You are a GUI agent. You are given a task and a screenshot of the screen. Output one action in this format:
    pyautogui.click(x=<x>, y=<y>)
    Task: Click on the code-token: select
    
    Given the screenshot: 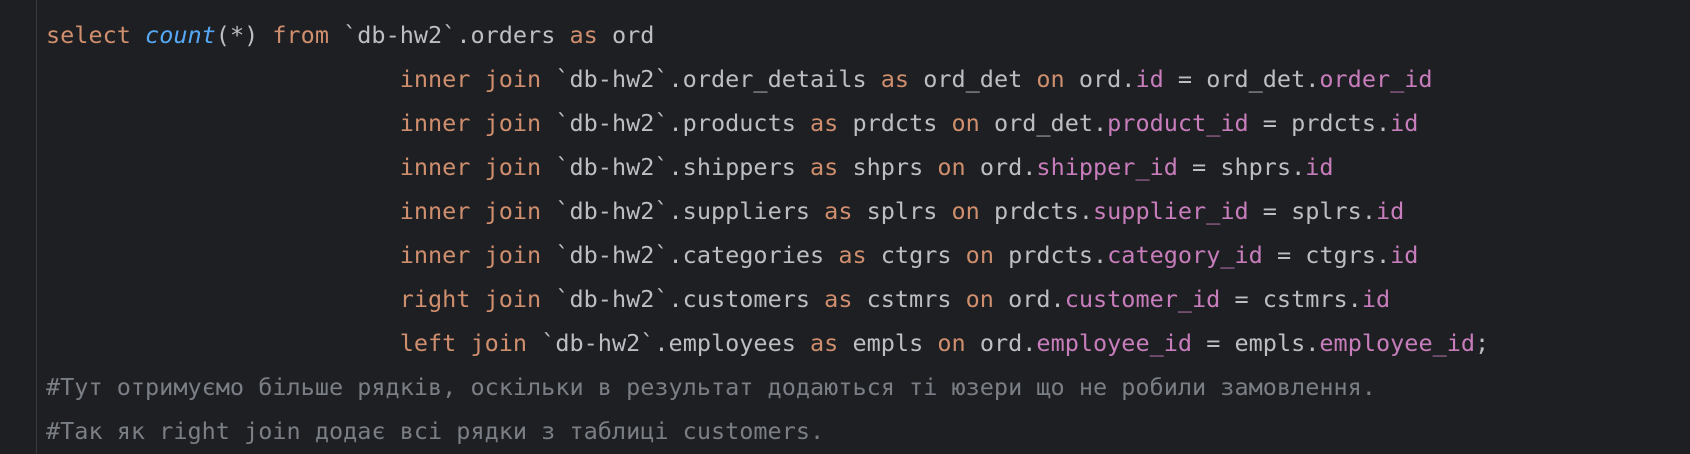 What is the action you would take?
    pyautogui.click(x=88, y=35)
    